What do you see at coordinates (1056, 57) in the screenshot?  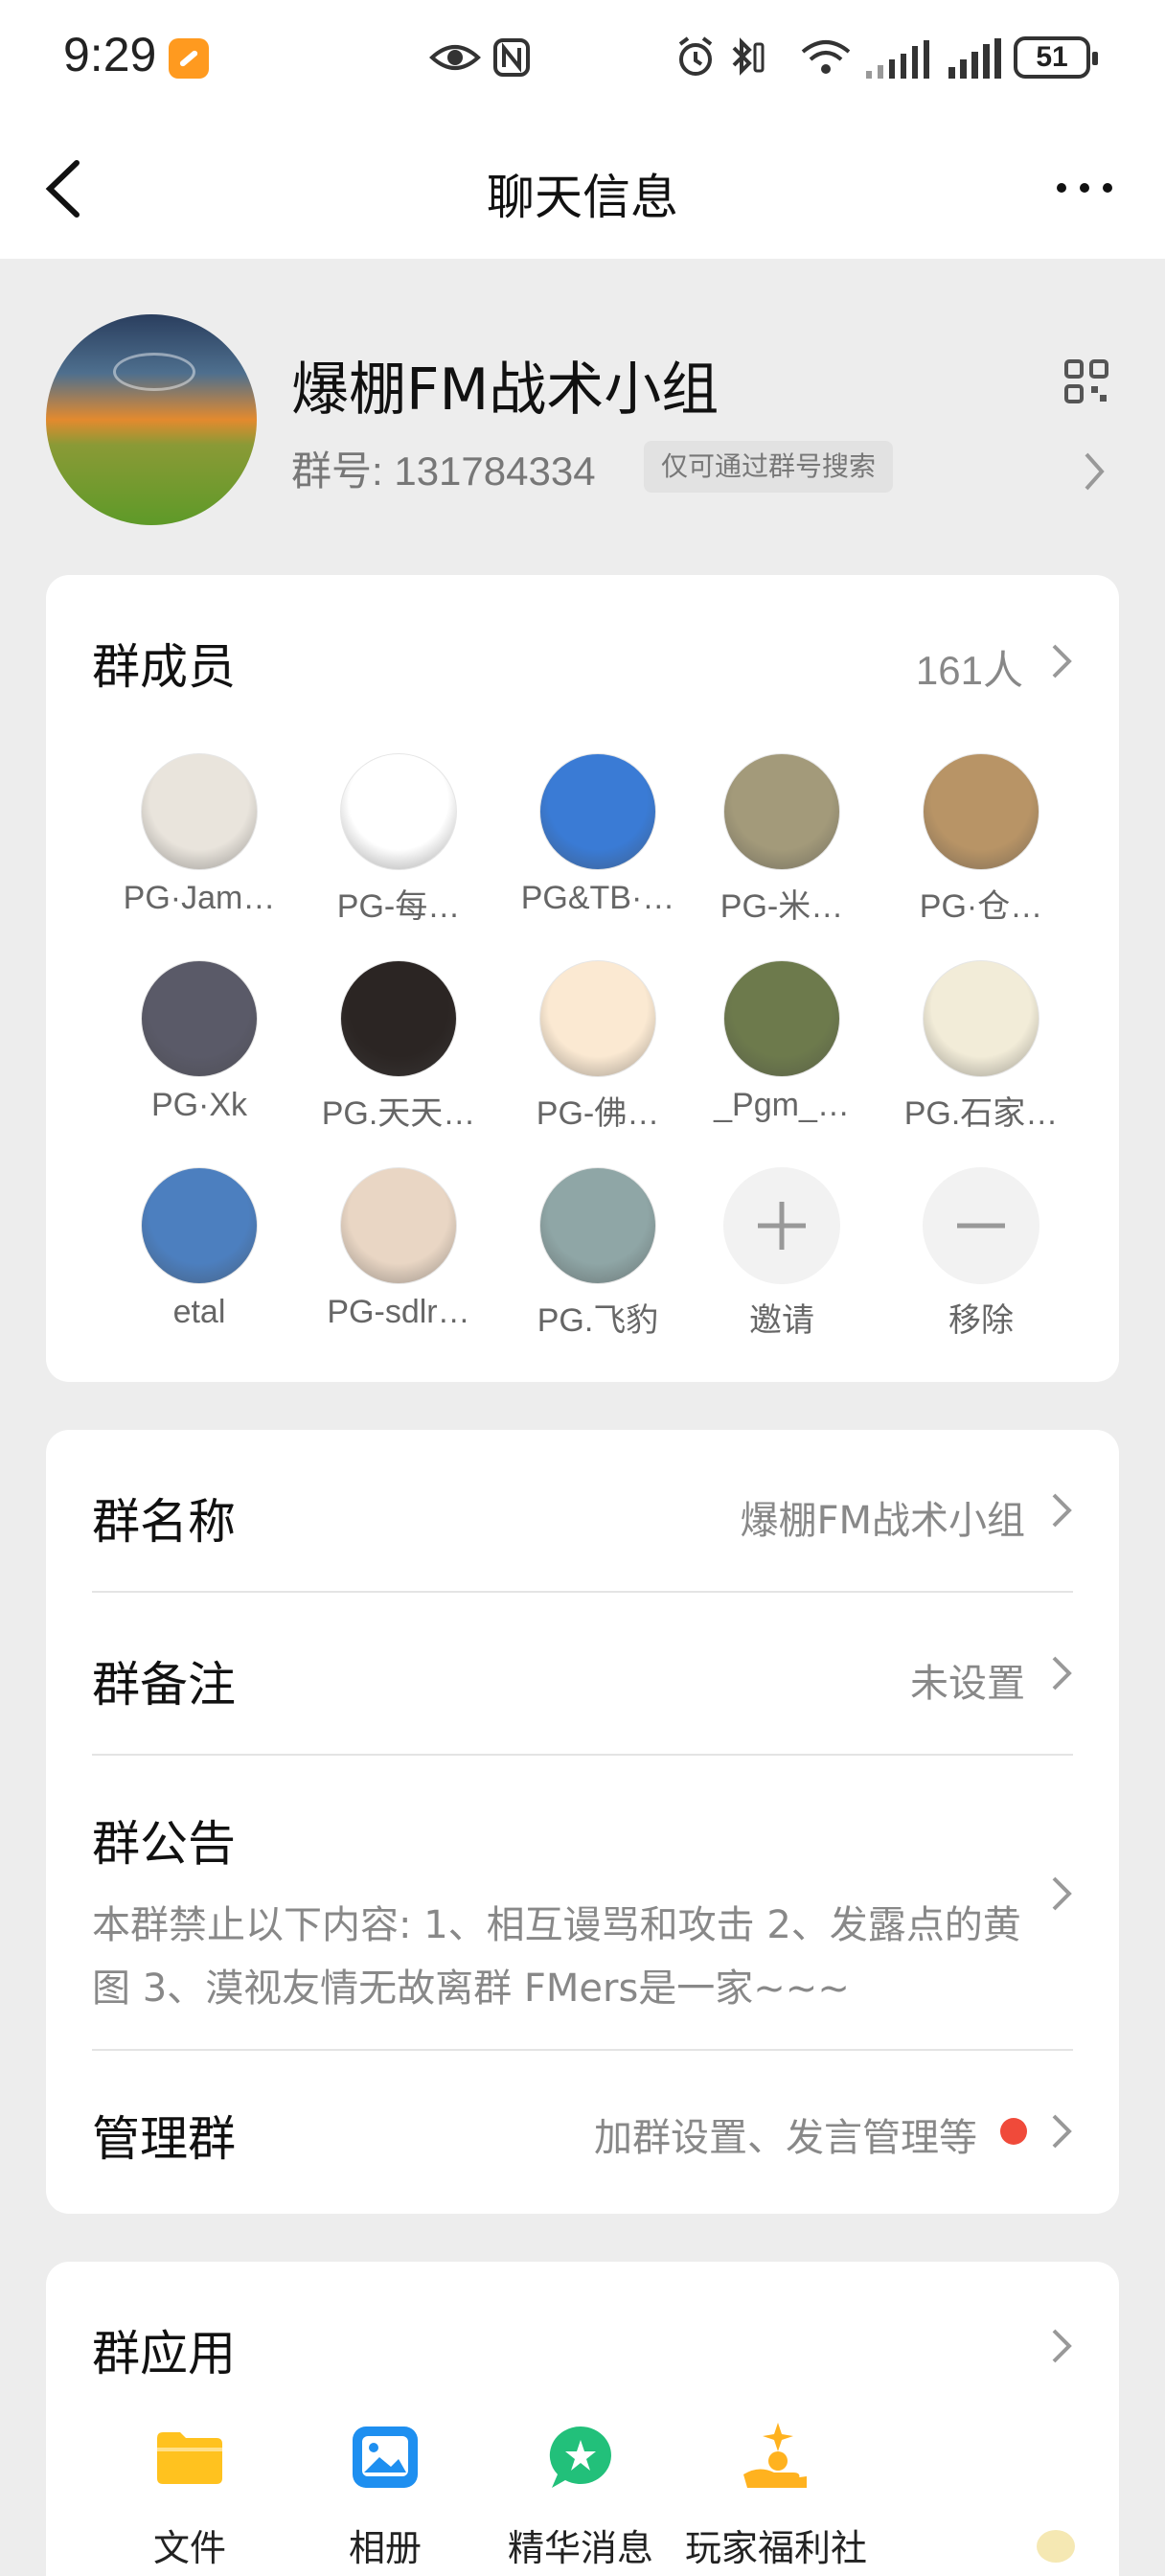 I see `battery-indicator: 51` at bounding box center [1056, 57].